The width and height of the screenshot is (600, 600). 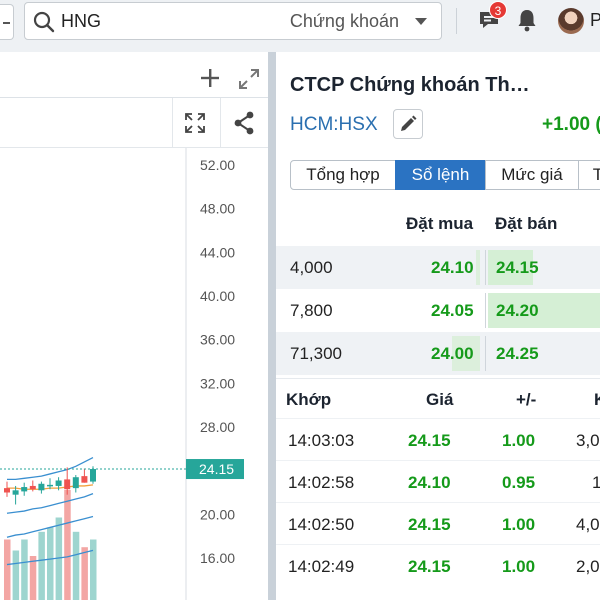 I want to click on expand-icon, so click(x=249, y=79).